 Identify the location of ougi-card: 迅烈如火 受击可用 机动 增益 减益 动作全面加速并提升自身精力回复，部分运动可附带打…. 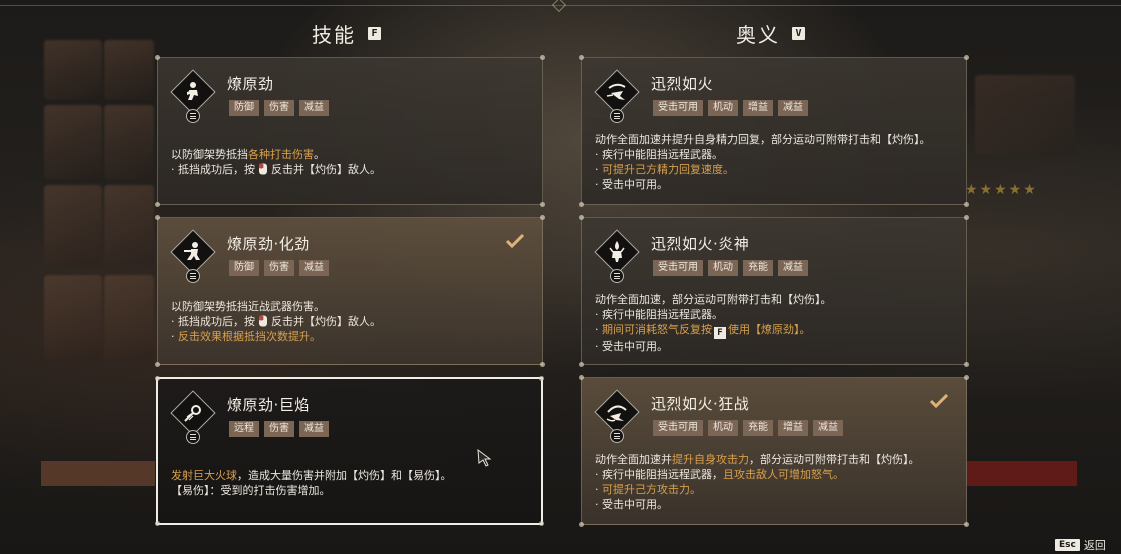
(774, 131).